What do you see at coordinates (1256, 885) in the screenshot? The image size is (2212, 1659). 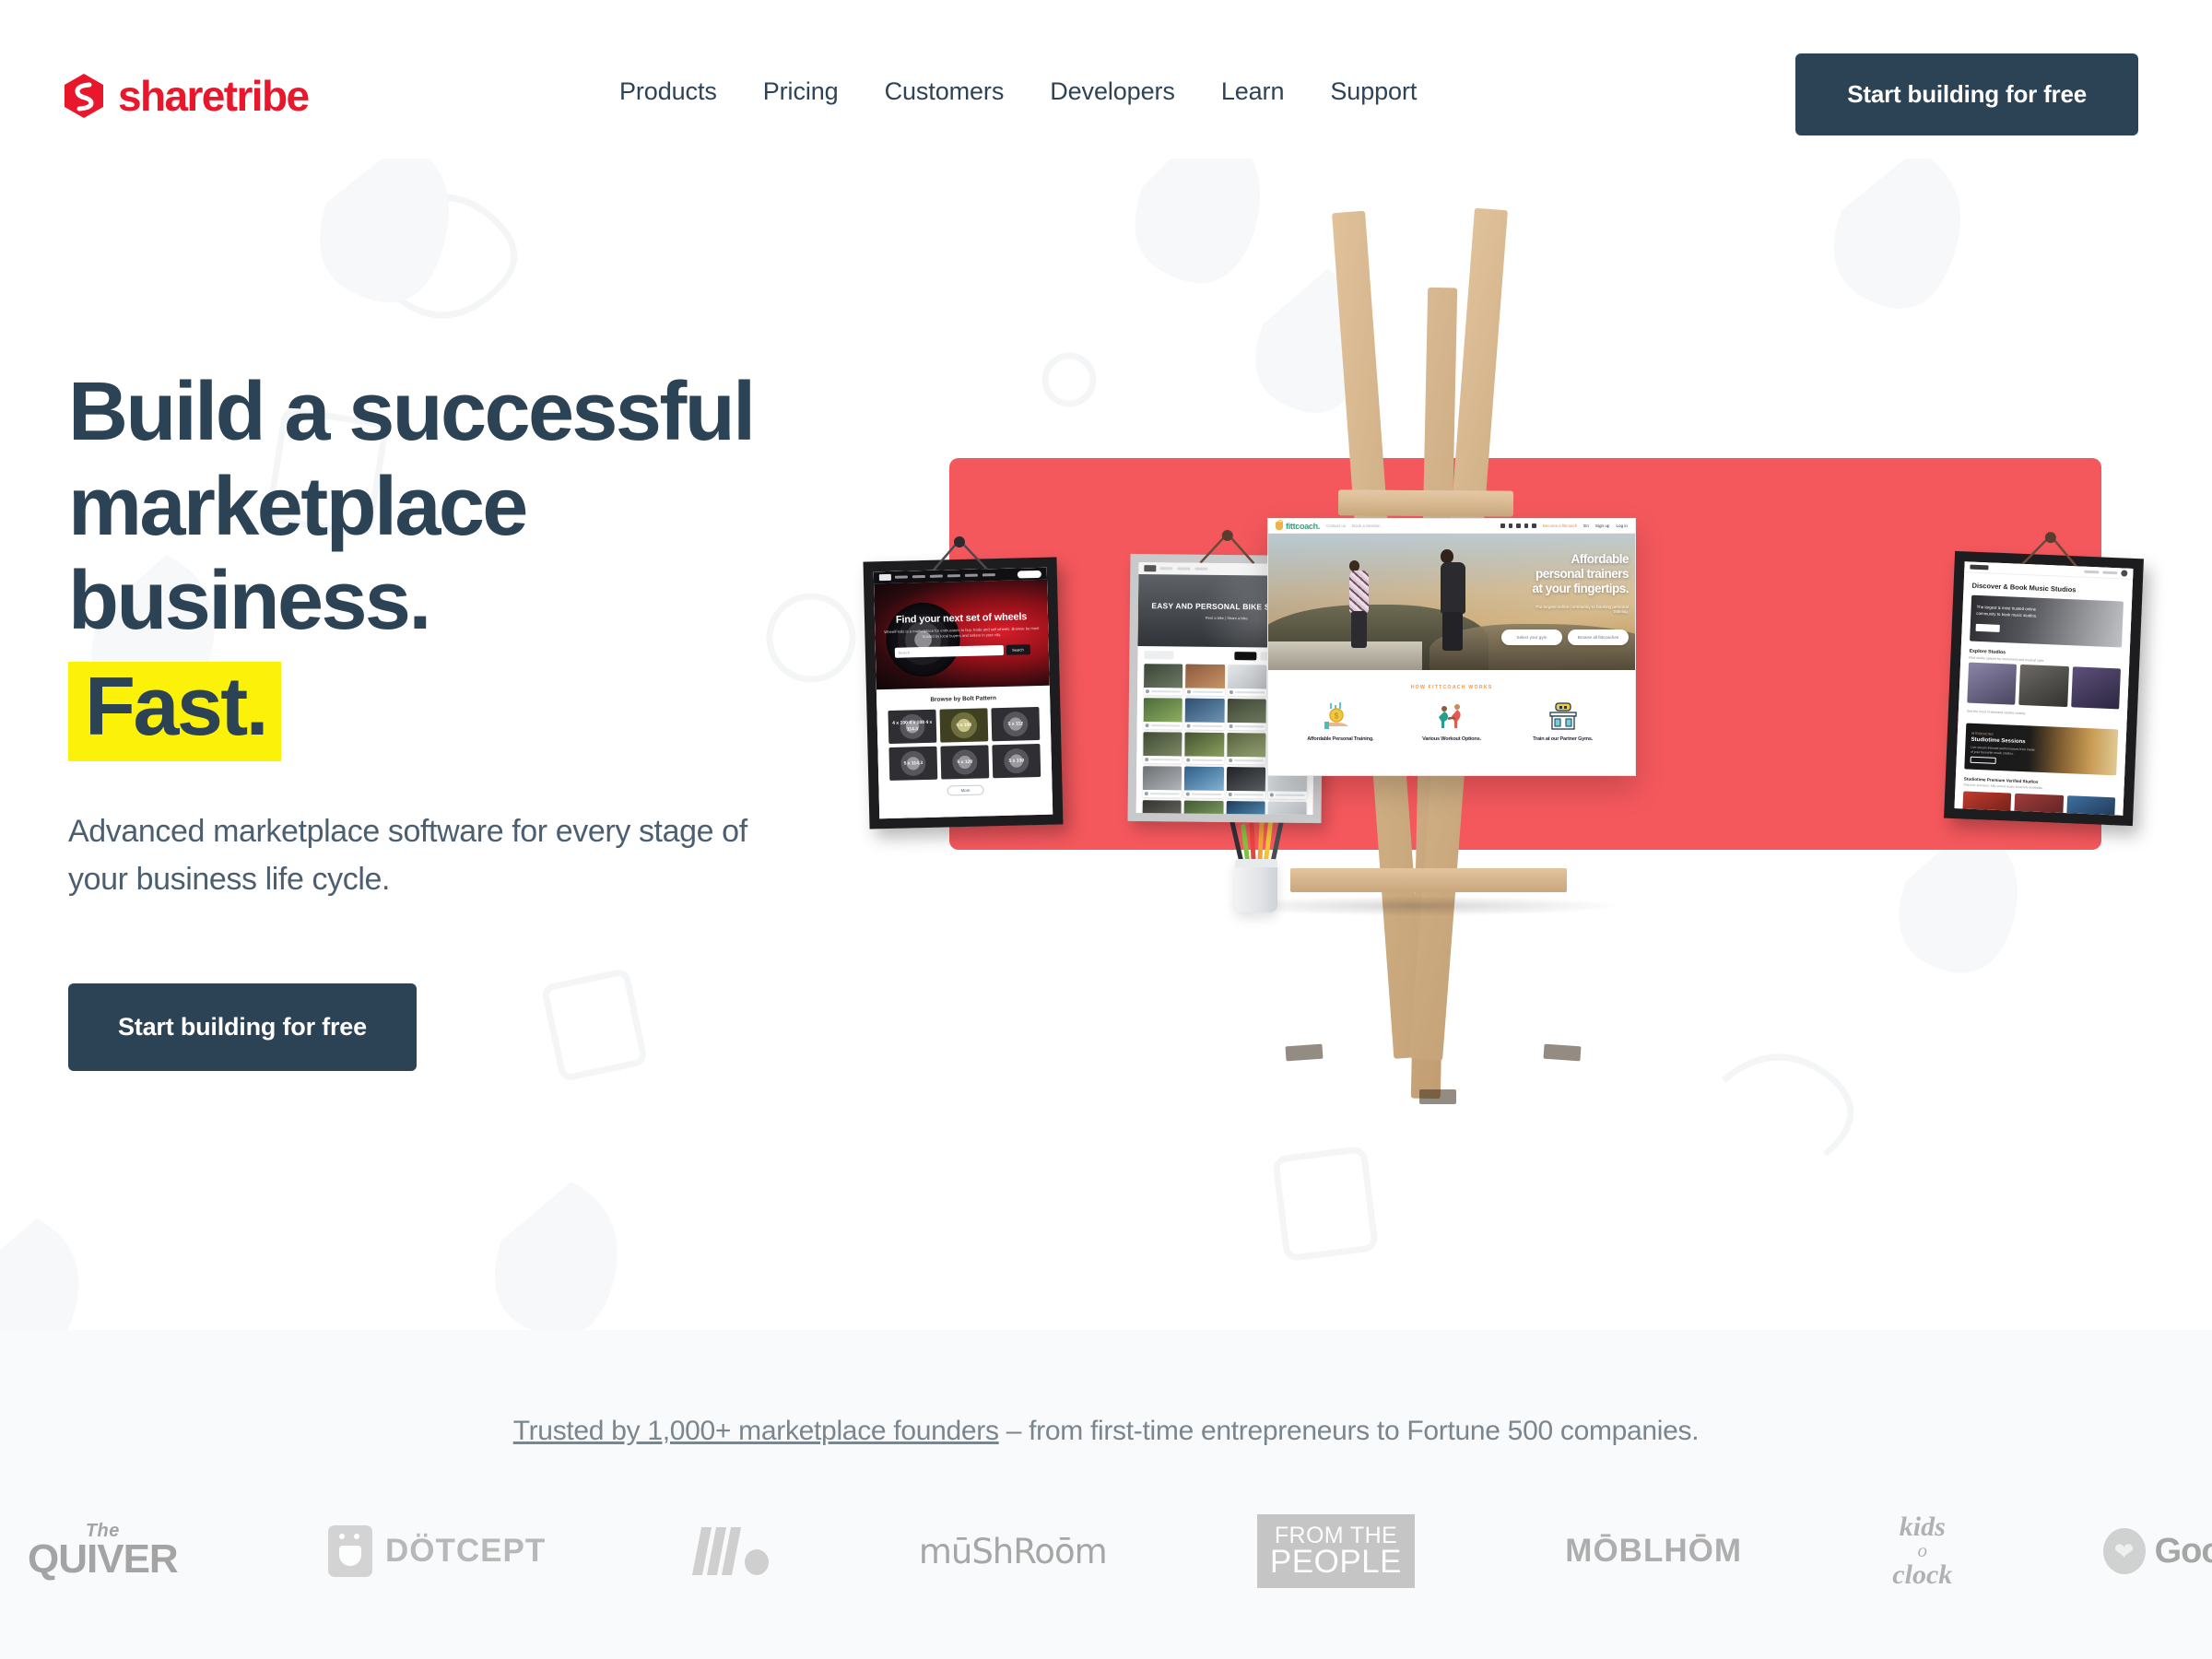 I see `pencil-jar` at bounding box center [1256, 885].